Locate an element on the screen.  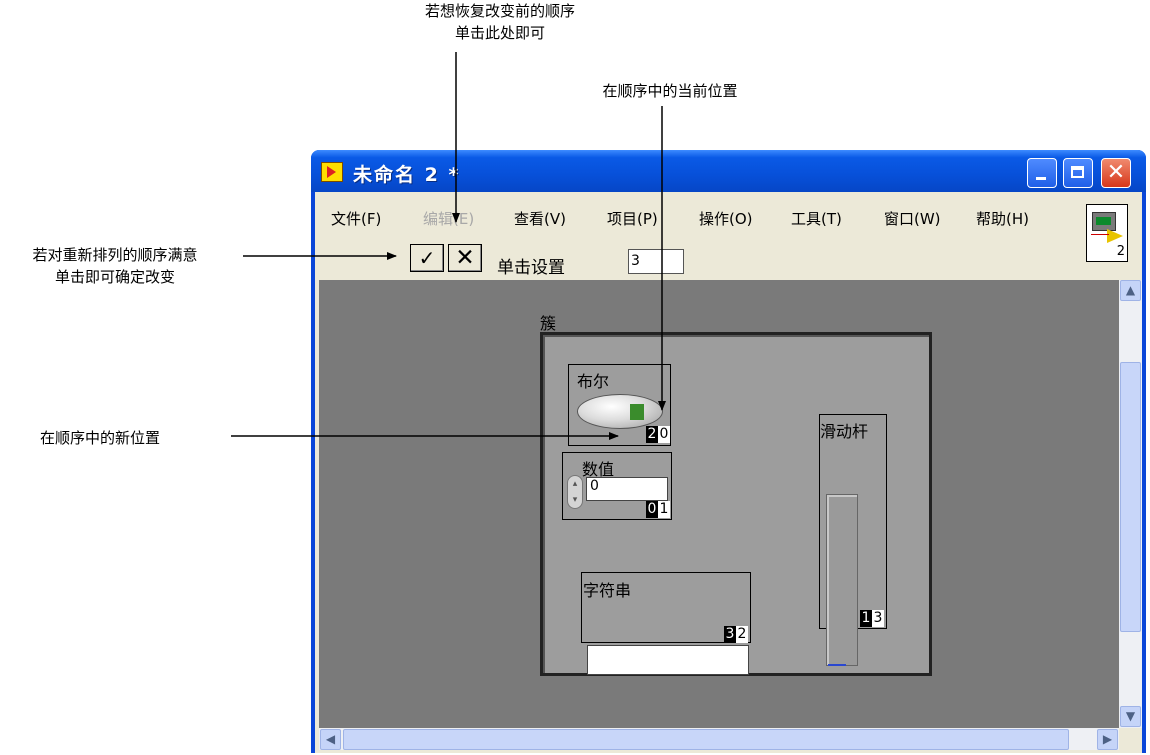
confirm-order-button: ✓ is located at coordinates (427, 258).